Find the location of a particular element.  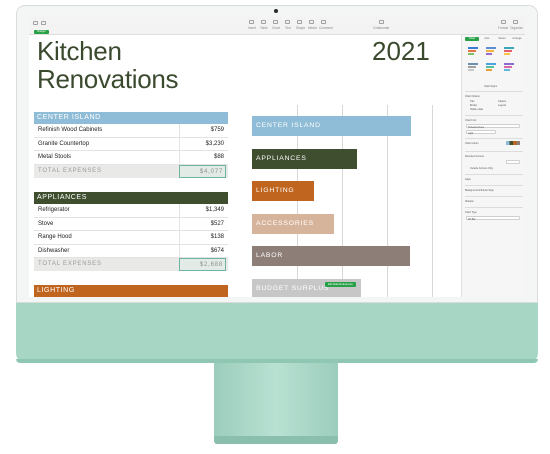

insert-icon is located at coordinates (251, 22).